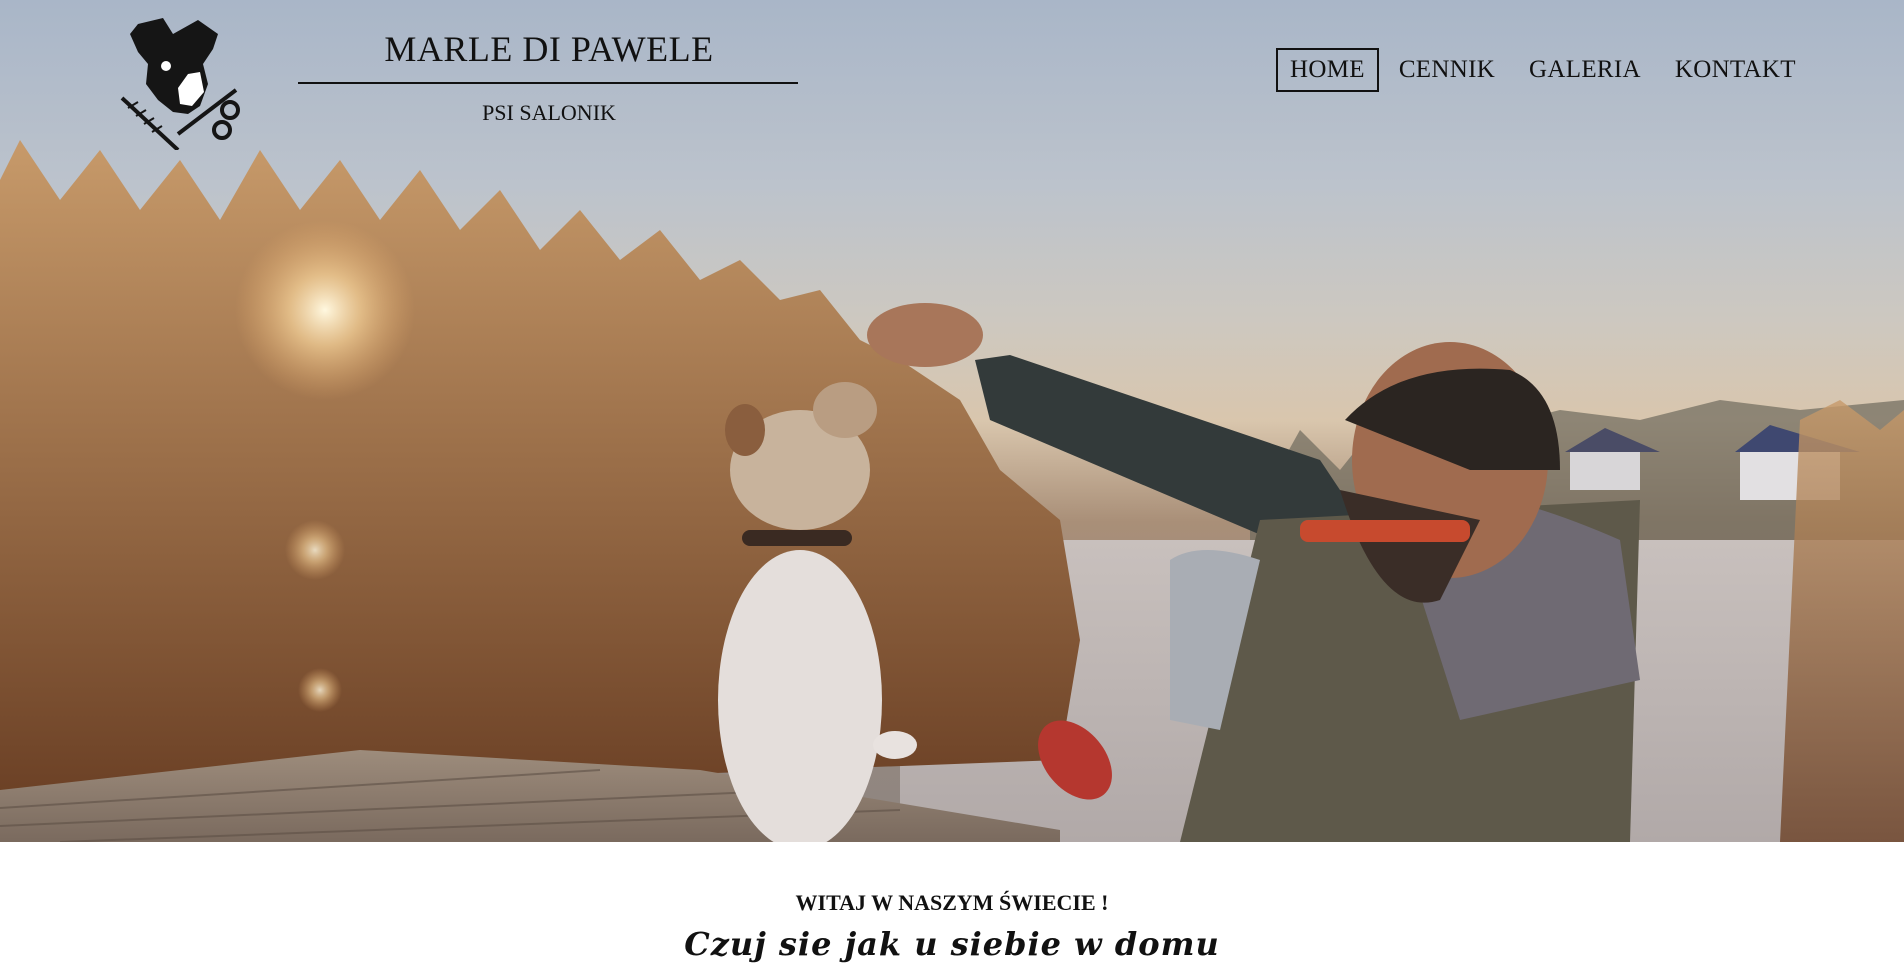 The height and width of the screenshot is (971, 1904). What do you see at coordinates (549, 112) in the screenshot?
I see `brand-subtitle: PSI SALONIK` at bounding box center [549, 112].